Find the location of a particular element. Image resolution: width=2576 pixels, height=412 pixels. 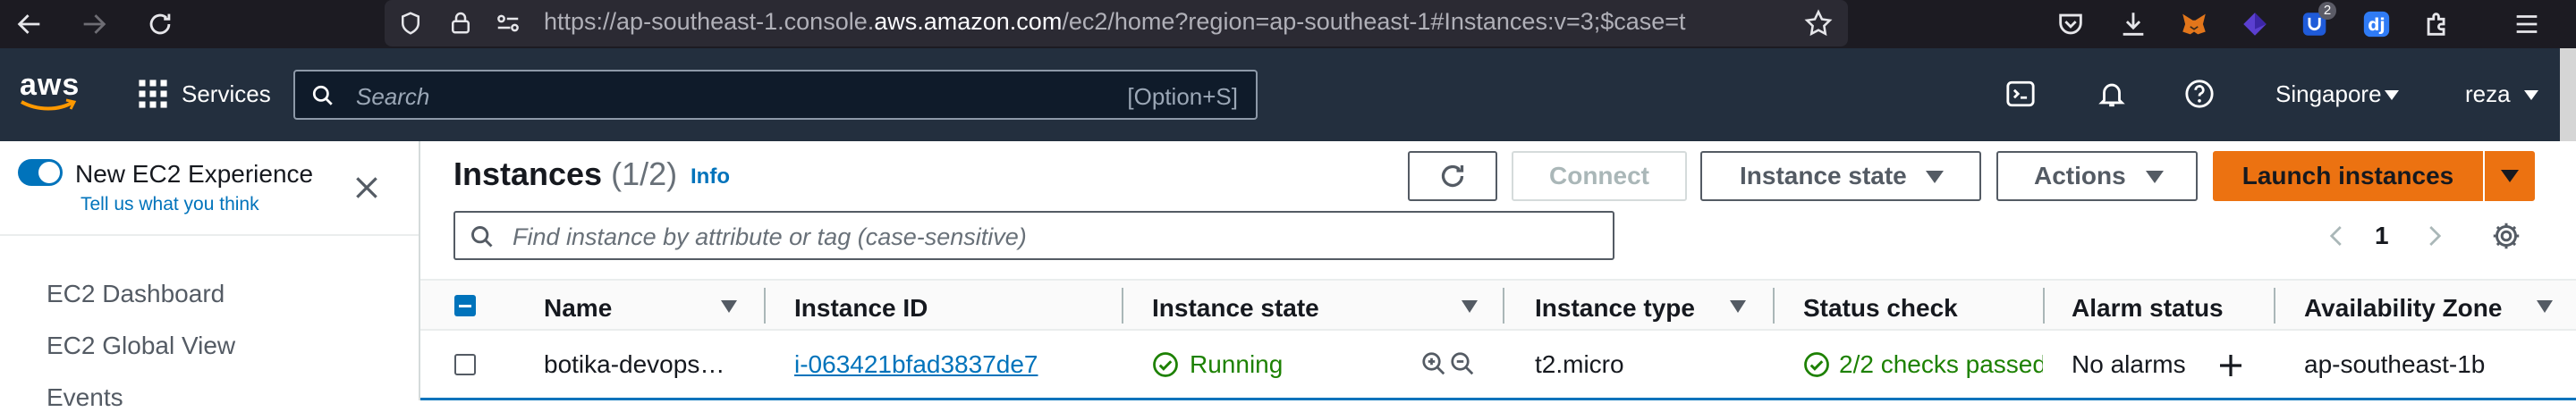

table-row is located at coordinates (1498, 365).